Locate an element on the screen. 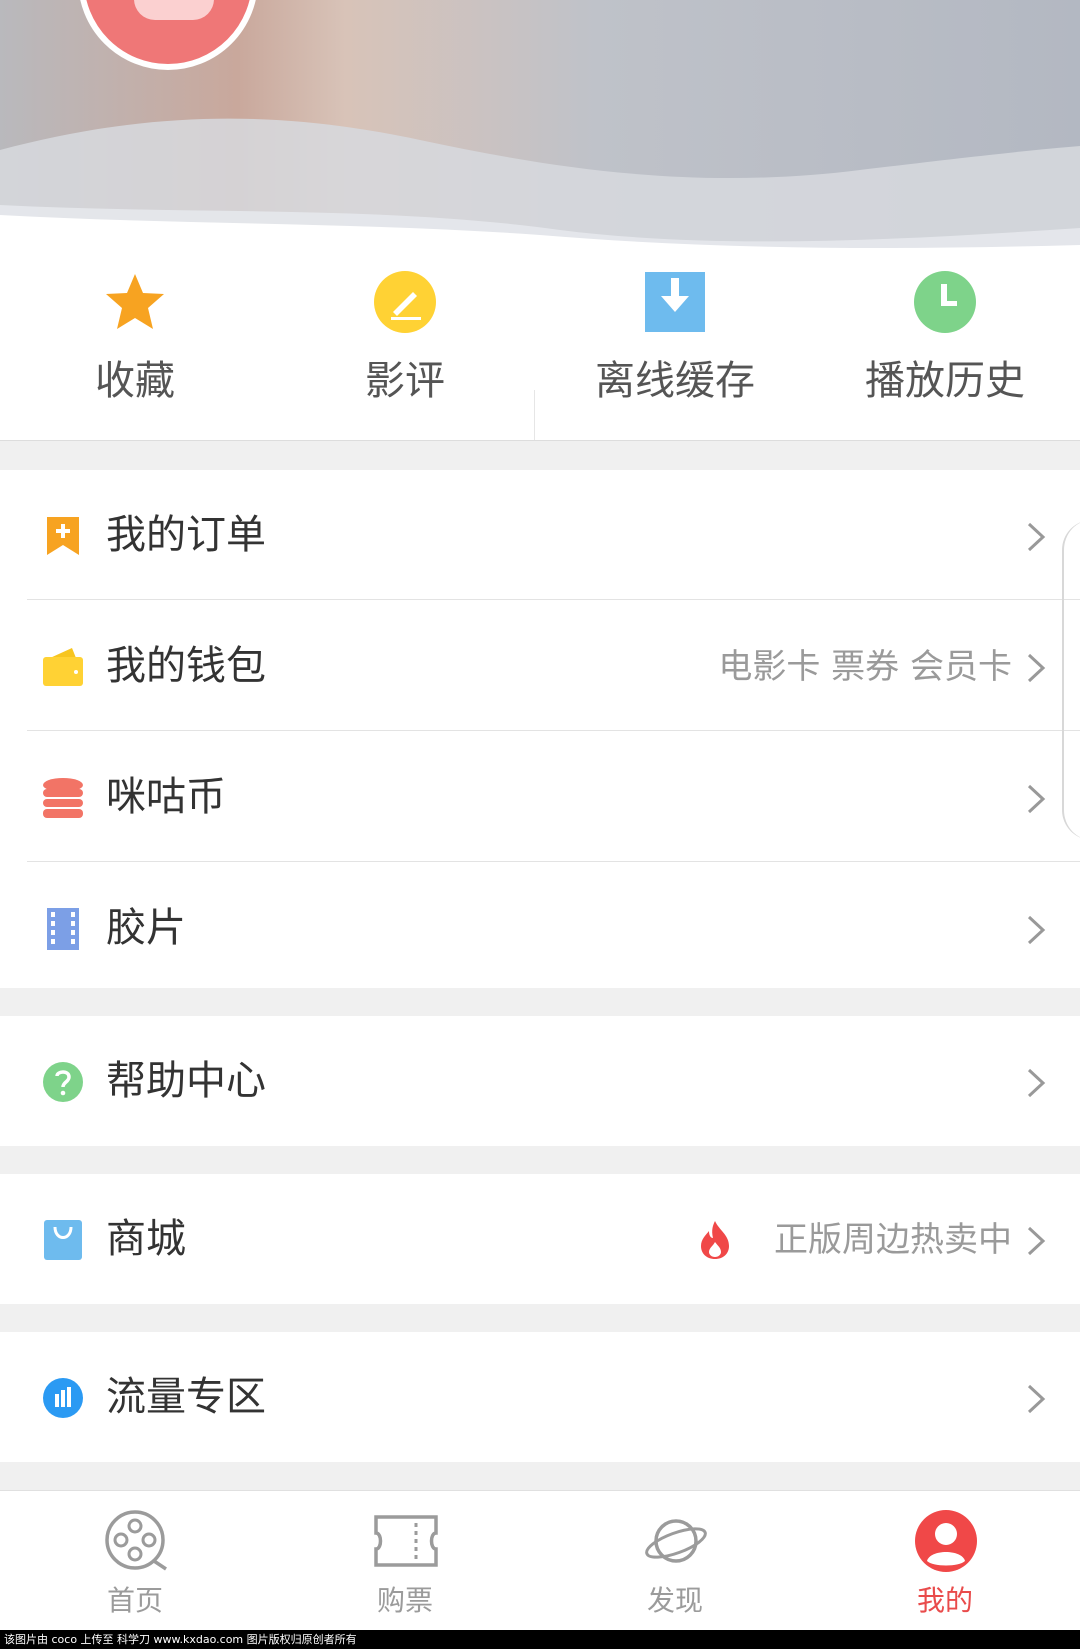 The width and height of the screenshot is (1080, 1649). coins-stack-icon is located at coordinates (63, 798).